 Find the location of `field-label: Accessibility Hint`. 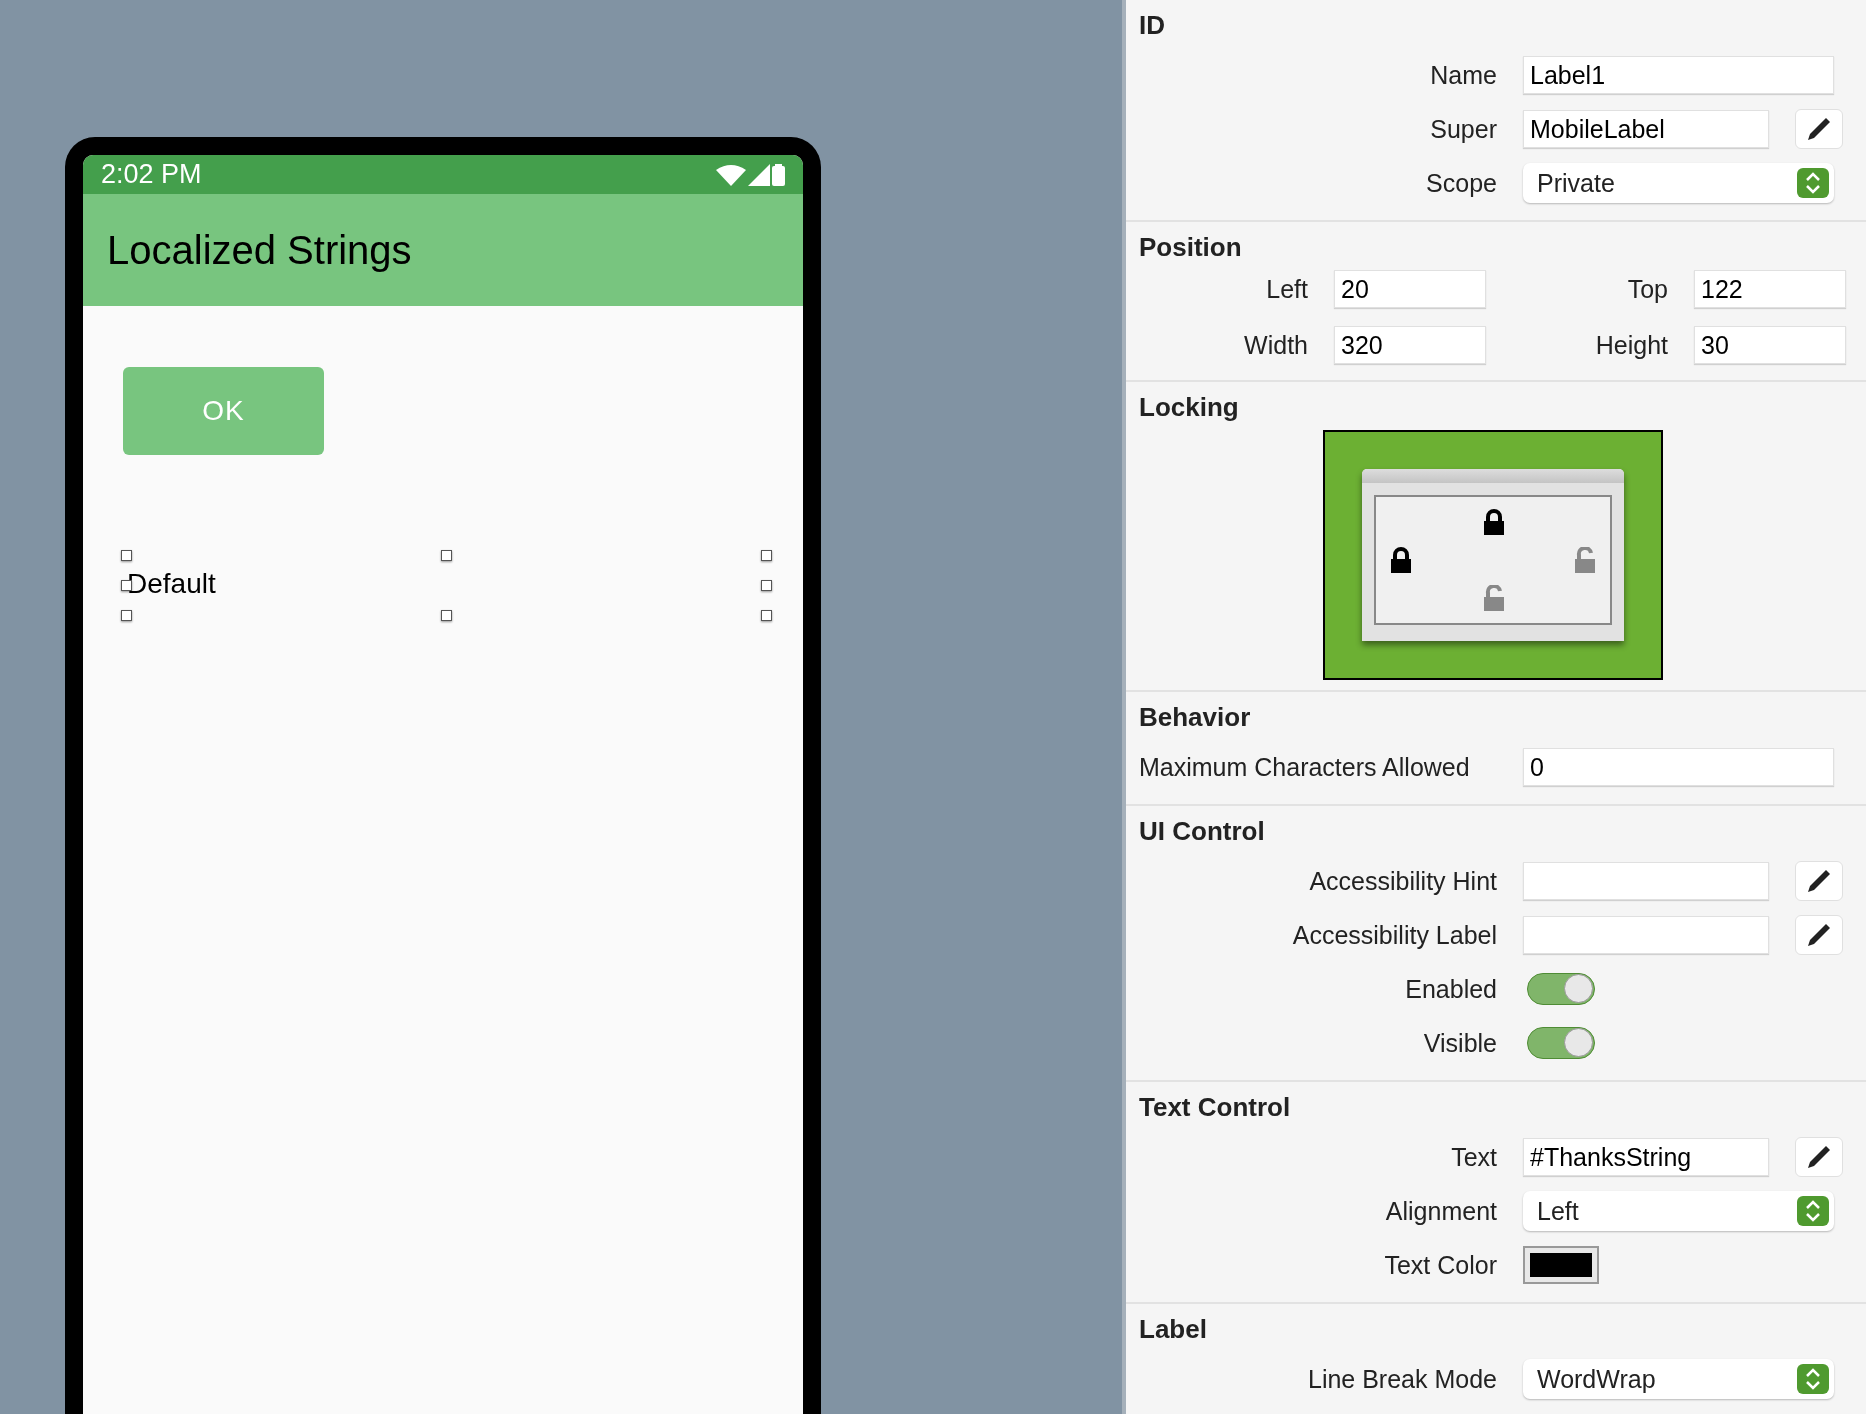

field-label: Accessibility Hint is located at coordinates (1402, 881).